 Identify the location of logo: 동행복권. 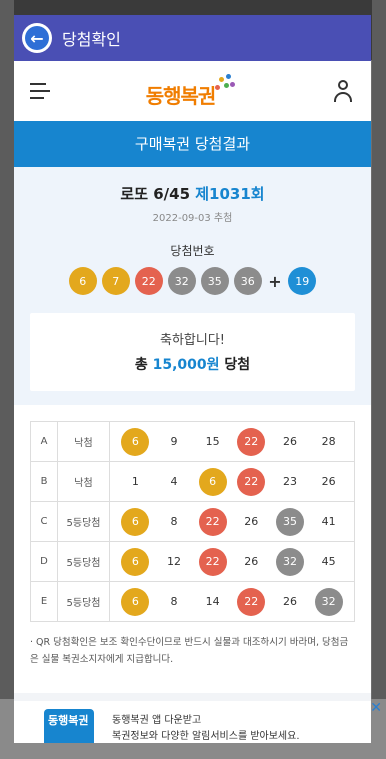
(191, 91).